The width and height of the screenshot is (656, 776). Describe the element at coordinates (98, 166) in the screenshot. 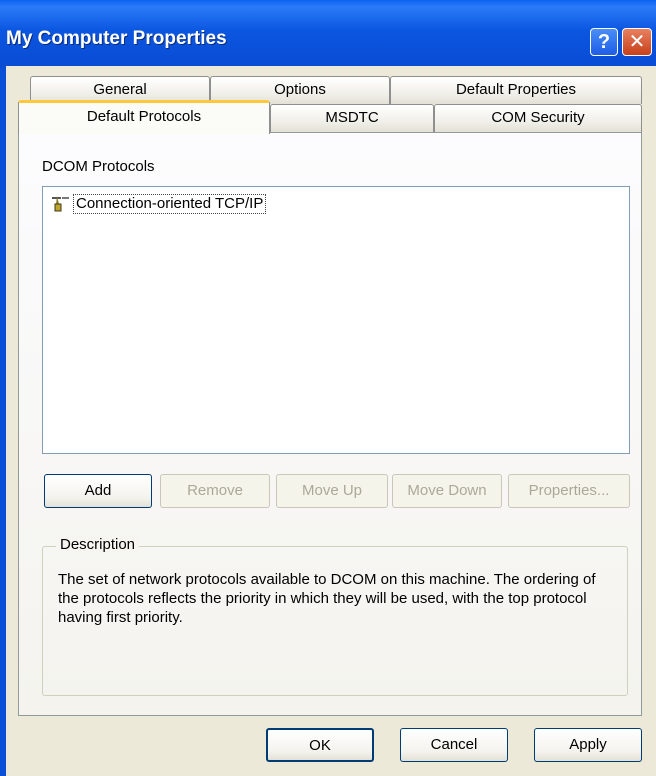

I see `dcom-protocols-label: DCOM Protocols` at that location.